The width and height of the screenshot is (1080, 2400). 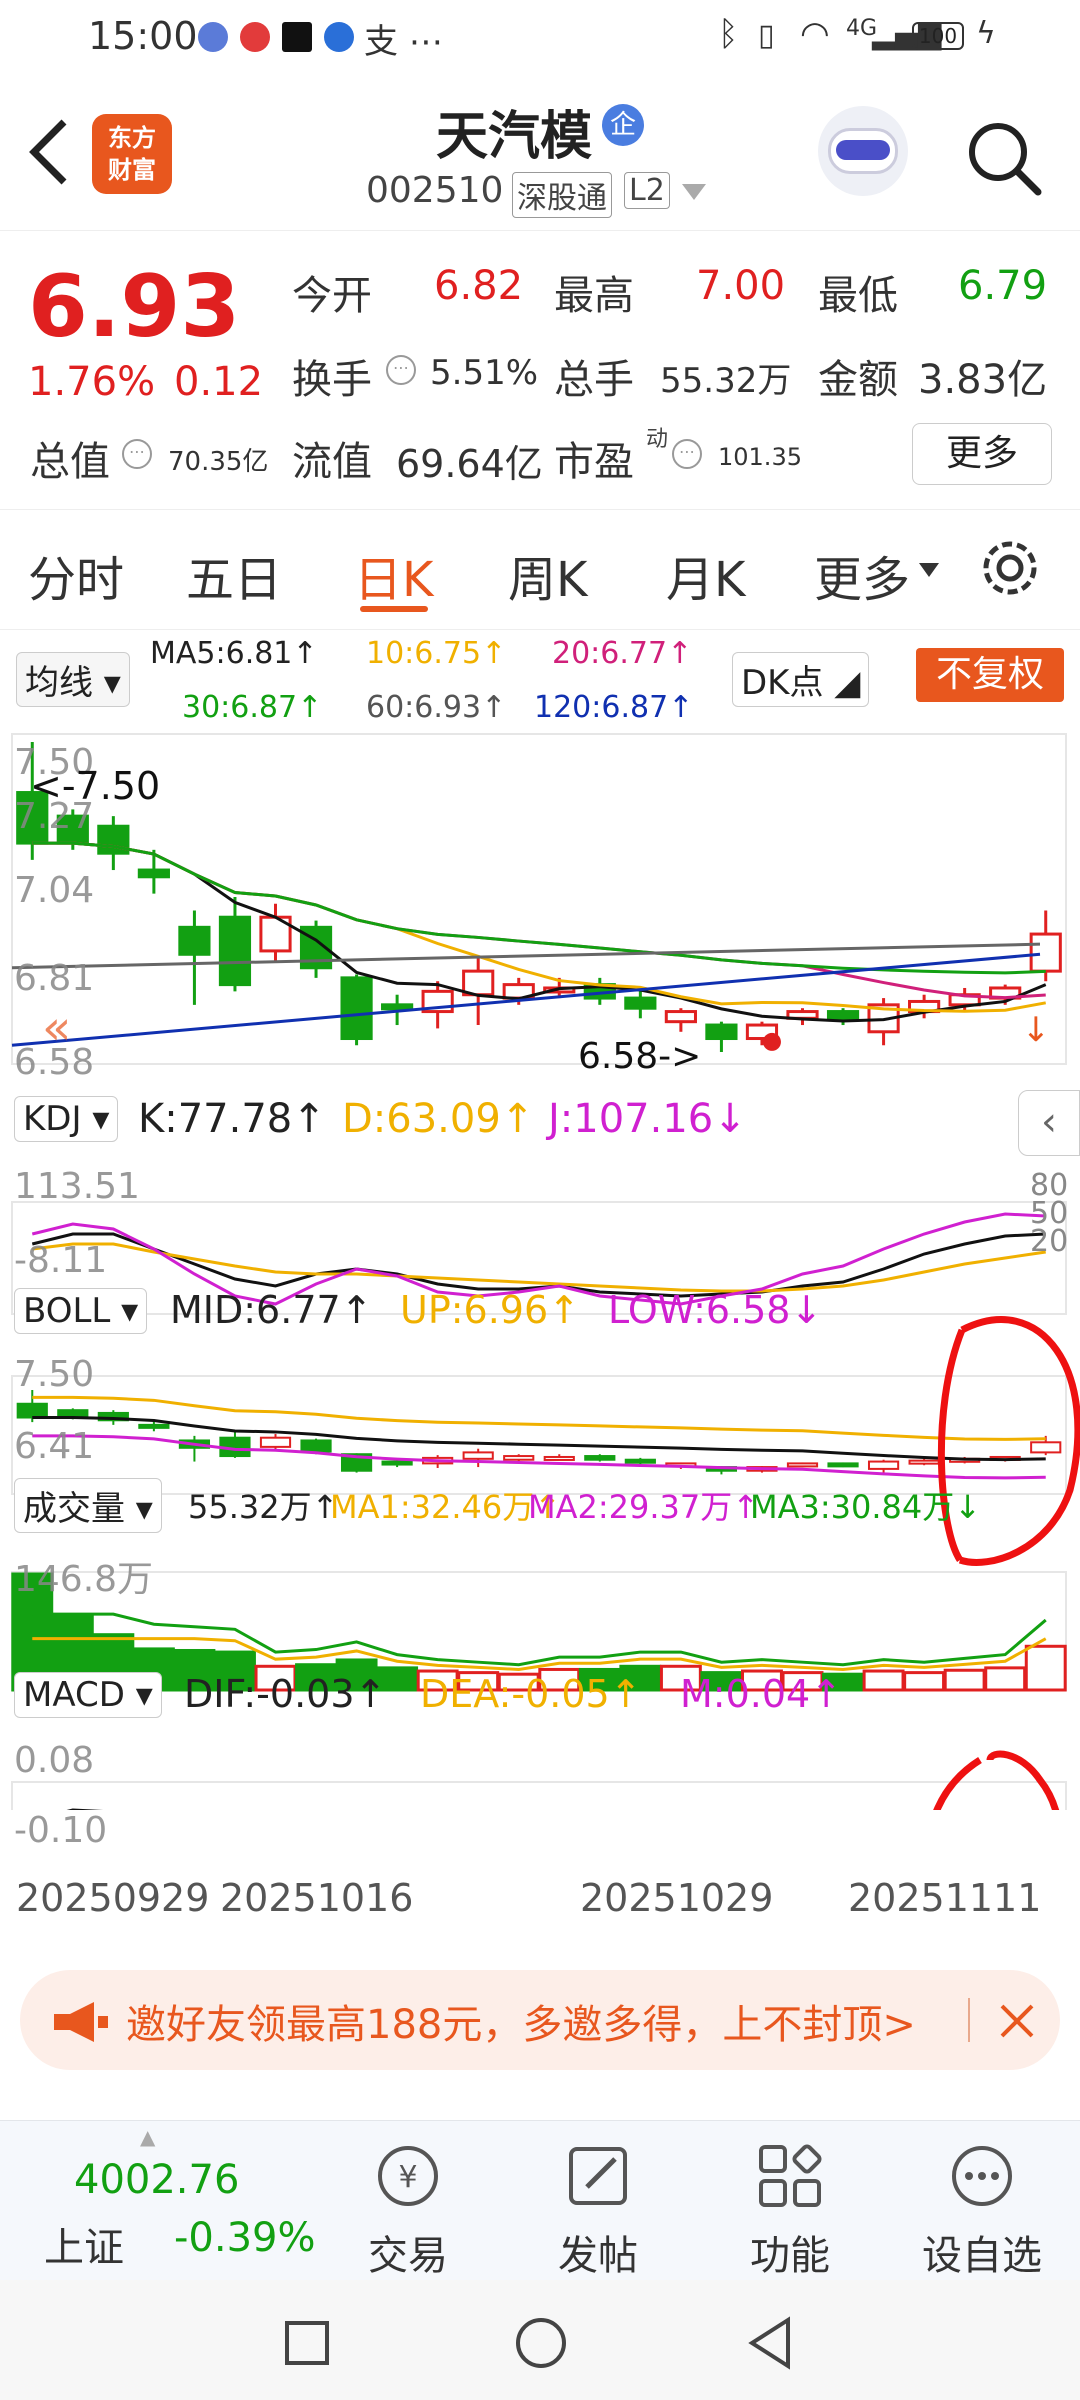 I want to click on boll-selector-label: BOLL, so click(x=67, y=1311).